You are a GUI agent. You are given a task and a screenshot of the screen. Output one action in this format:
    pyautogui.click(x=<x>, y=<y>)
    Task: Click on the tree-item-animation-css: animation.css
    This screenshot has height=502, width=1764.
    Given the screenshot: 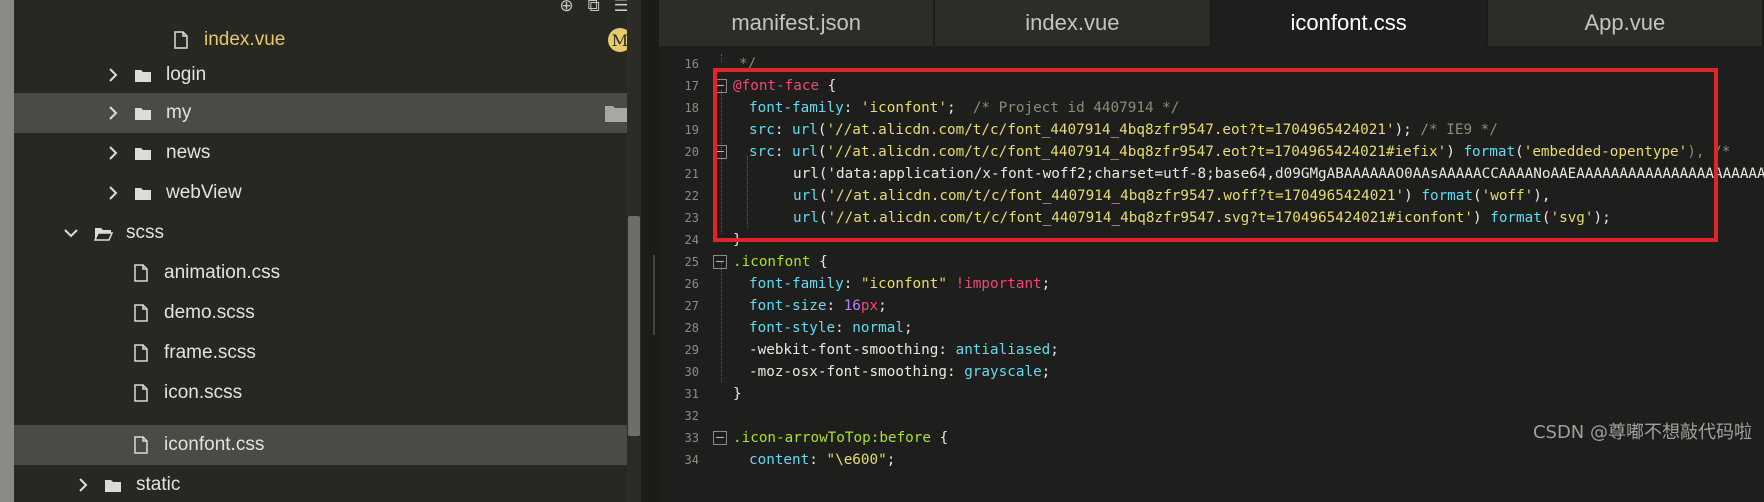 What is the action you would take?
    pyautogui.click(x=327, y=273)
    